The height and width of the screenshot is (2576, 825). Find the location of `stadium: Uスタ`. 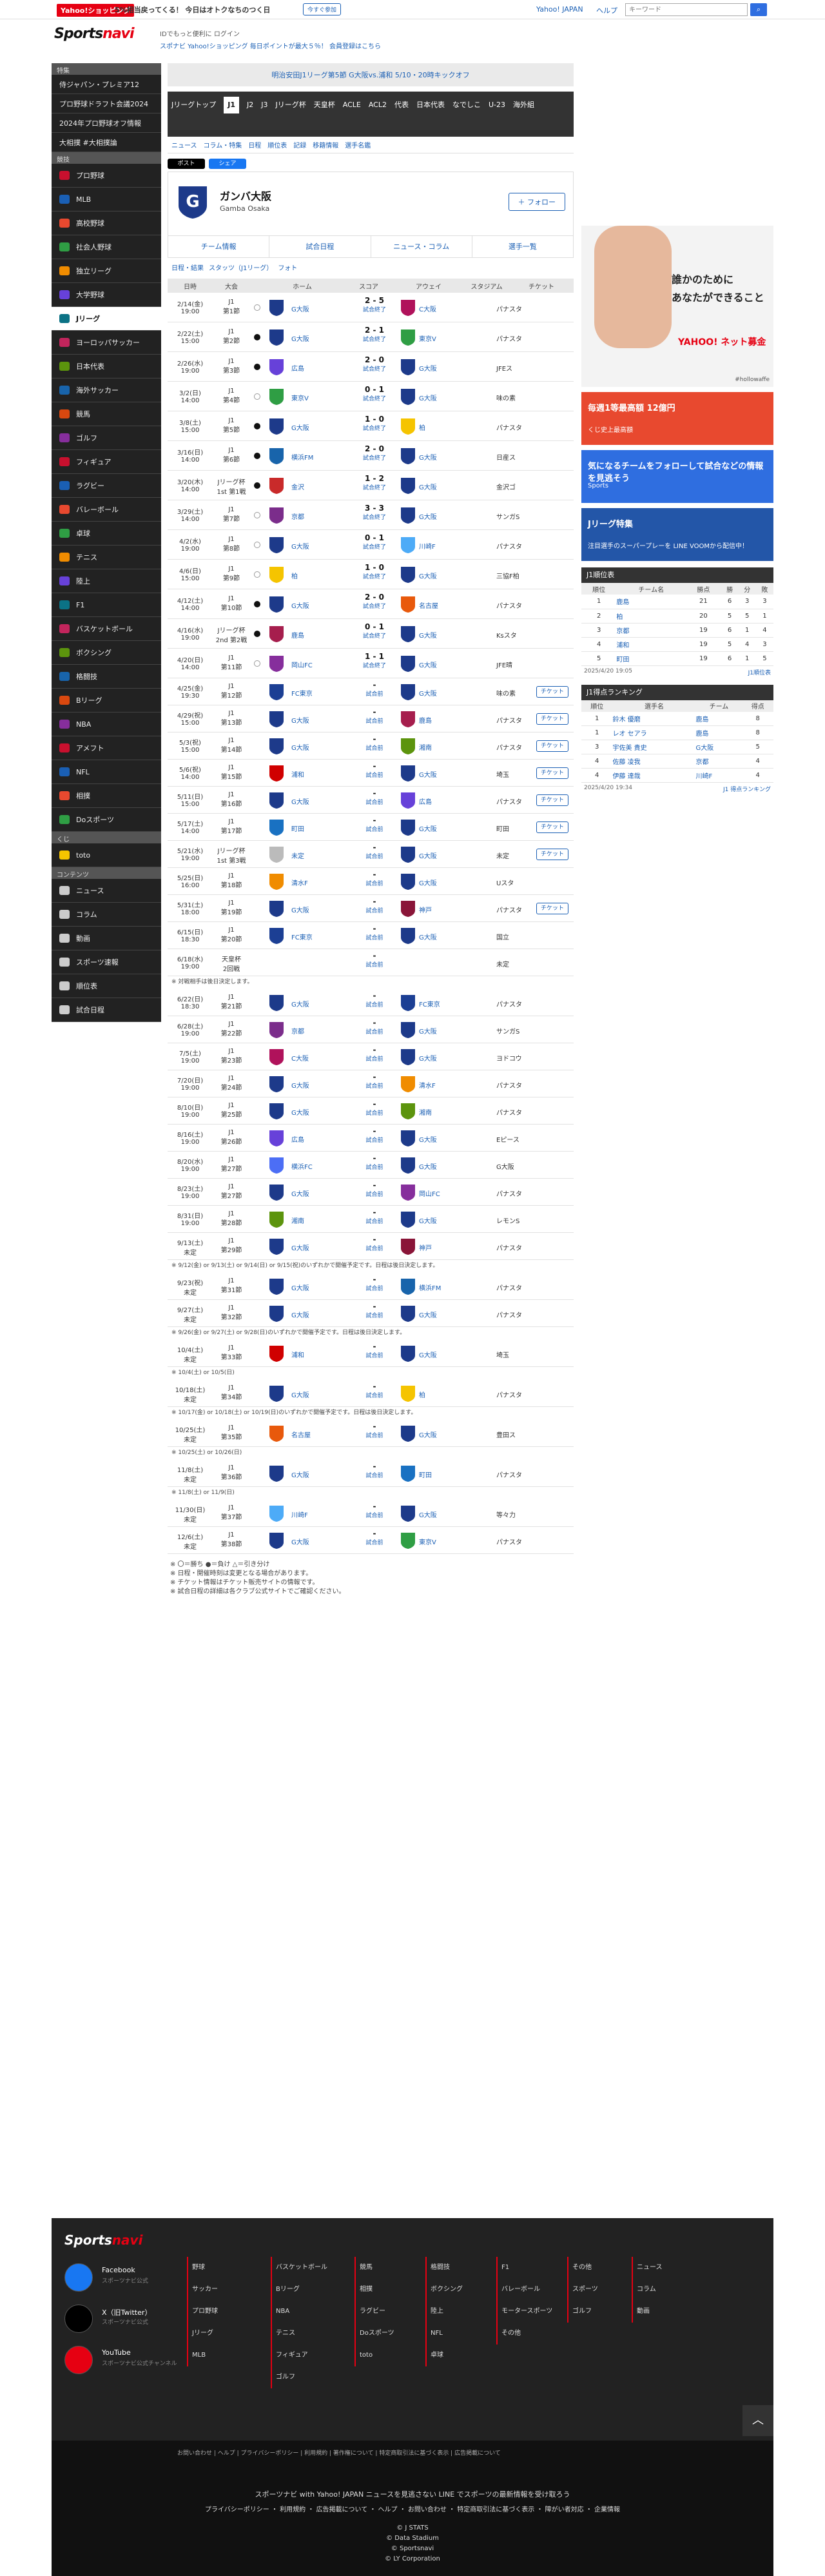

stadium: Uスタ is located at coordinates (515, 883).